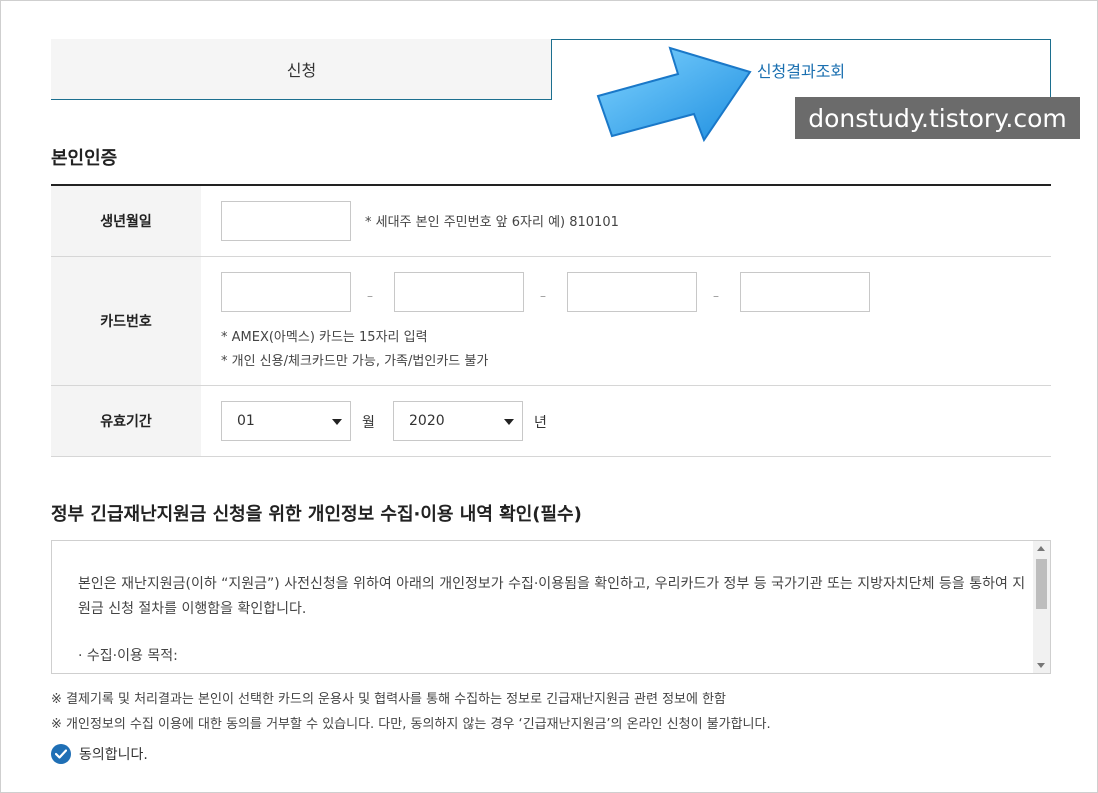  Describe the element at coordinates (427, 421) in the screenshot. I see `expiry-year-value: 2020` at that location.